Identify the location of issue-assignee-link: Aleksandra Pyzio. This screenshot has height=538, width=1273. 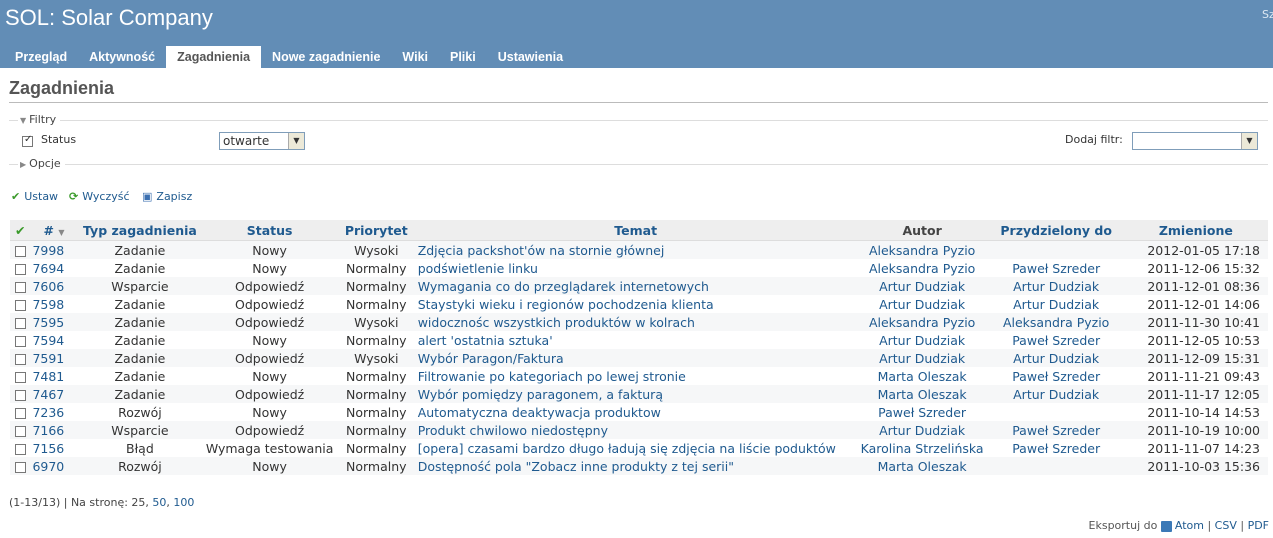
(1056, 322).